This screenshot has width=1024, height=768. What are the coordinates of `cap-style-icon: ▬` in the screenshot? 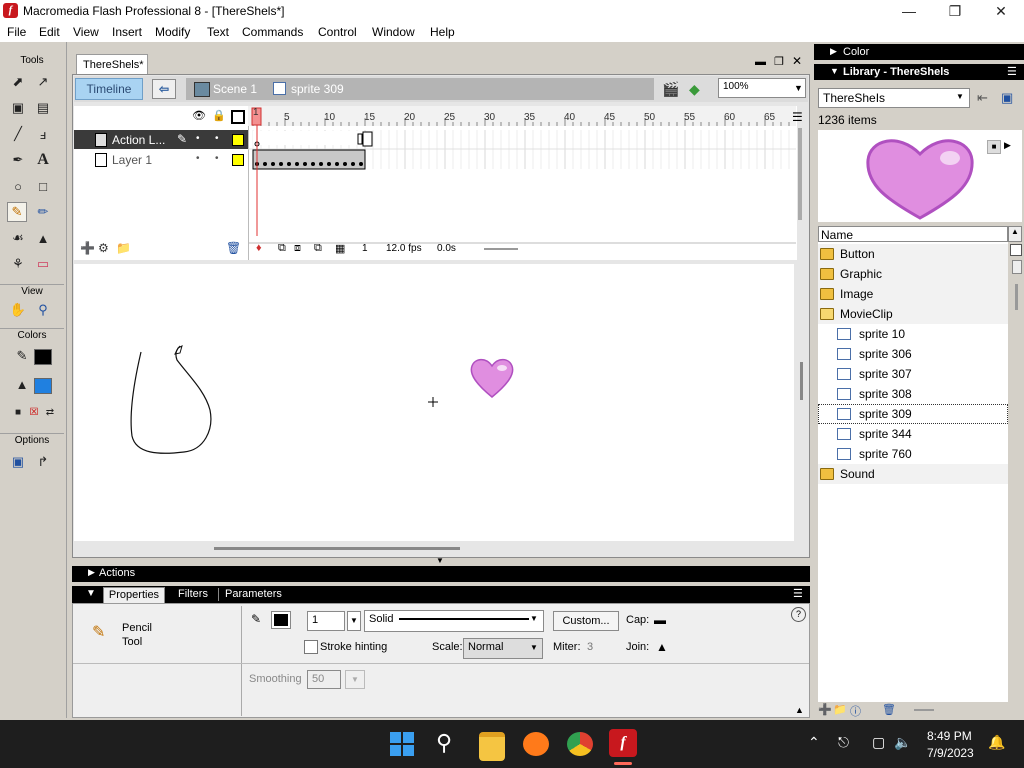 It's located at (660, 620).